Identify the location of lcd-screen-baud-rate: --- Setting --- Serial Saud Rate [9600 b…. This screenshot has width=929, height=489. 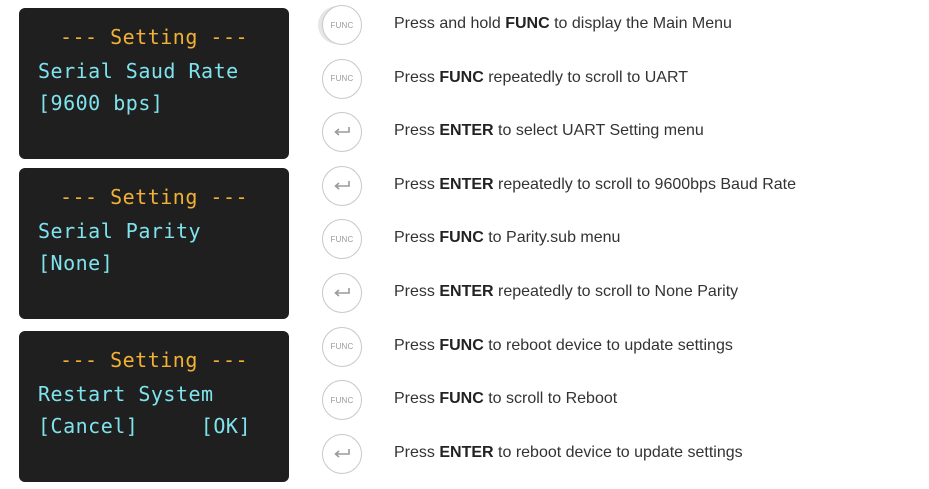
(154, 83).